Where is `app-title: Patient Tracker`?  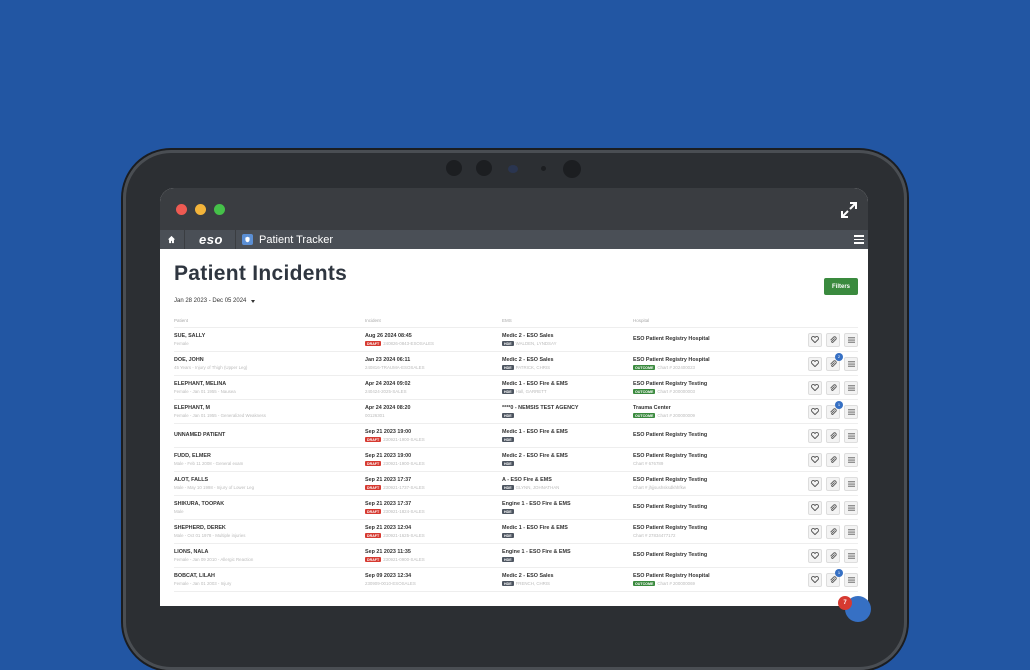 app-title: Patient Tracker is located at coordinates (287, 240).